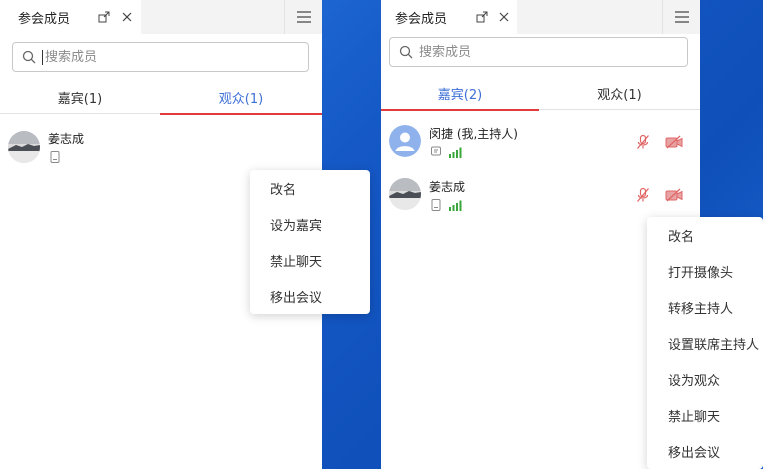 The image size is (763, 469). What do you see at coordinates (473, 134) in the screenshot?
I see `member-name: 闵捷 (我,主持人)` at bounding box center [473, 134].